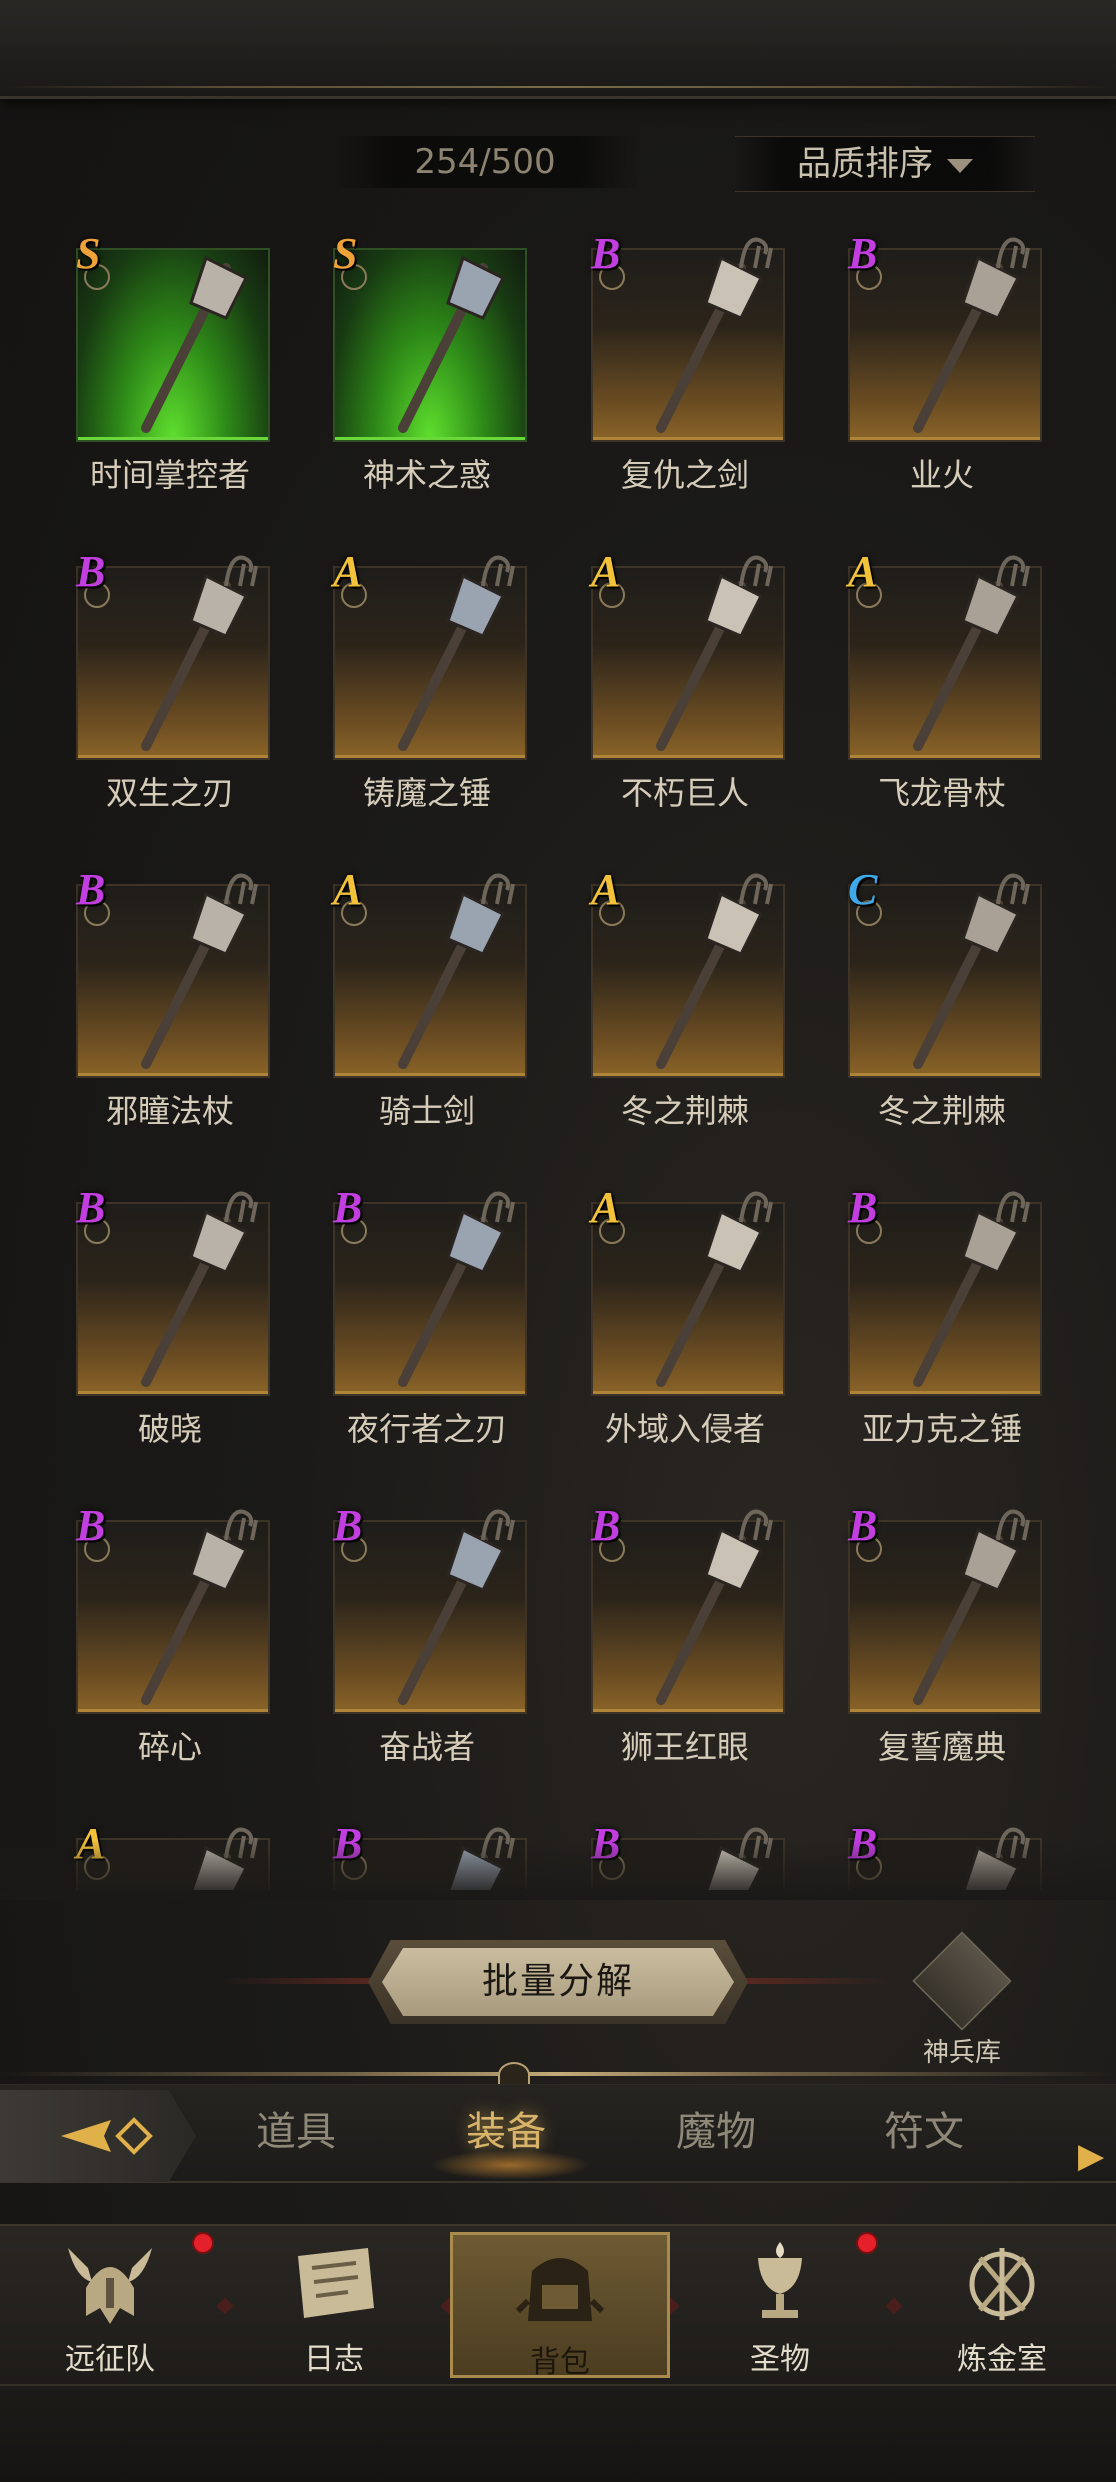 This screenshot has width=1116, height=2482. Describe the element at coordinates (941, 1429) in the screenshot. I see `item-name: 亚力克之锤` at that location.